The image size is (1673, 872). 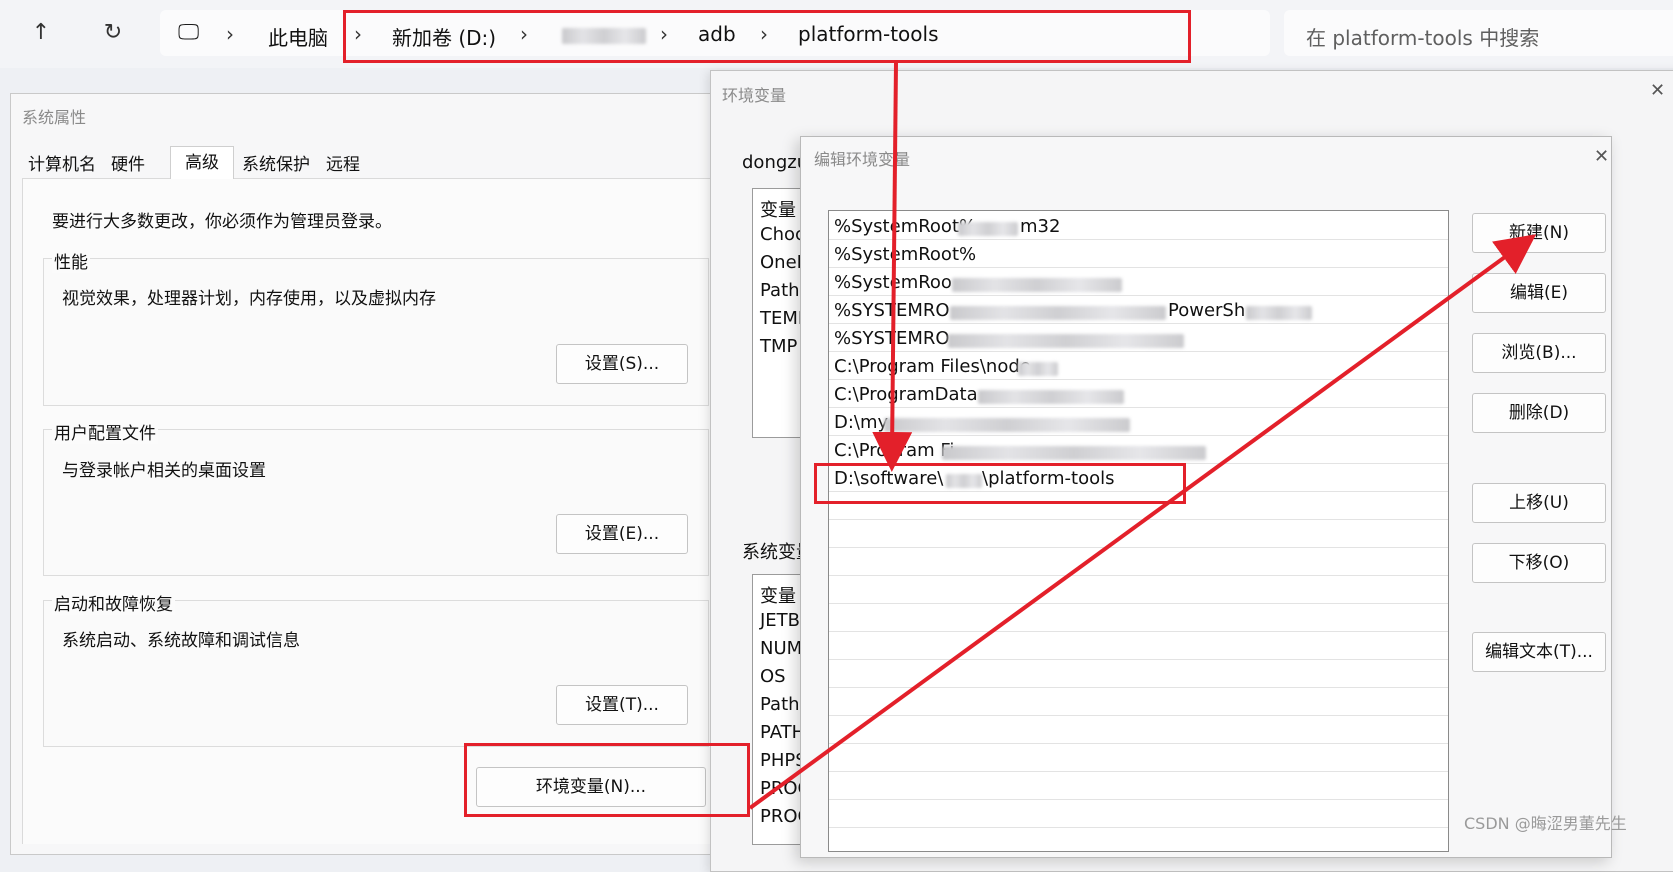 What do you see at coordinates (1545, 823) in the screenshot?
I see `watermark: CSDN @晦涩男董先生` at bounding box center [1545, 823].